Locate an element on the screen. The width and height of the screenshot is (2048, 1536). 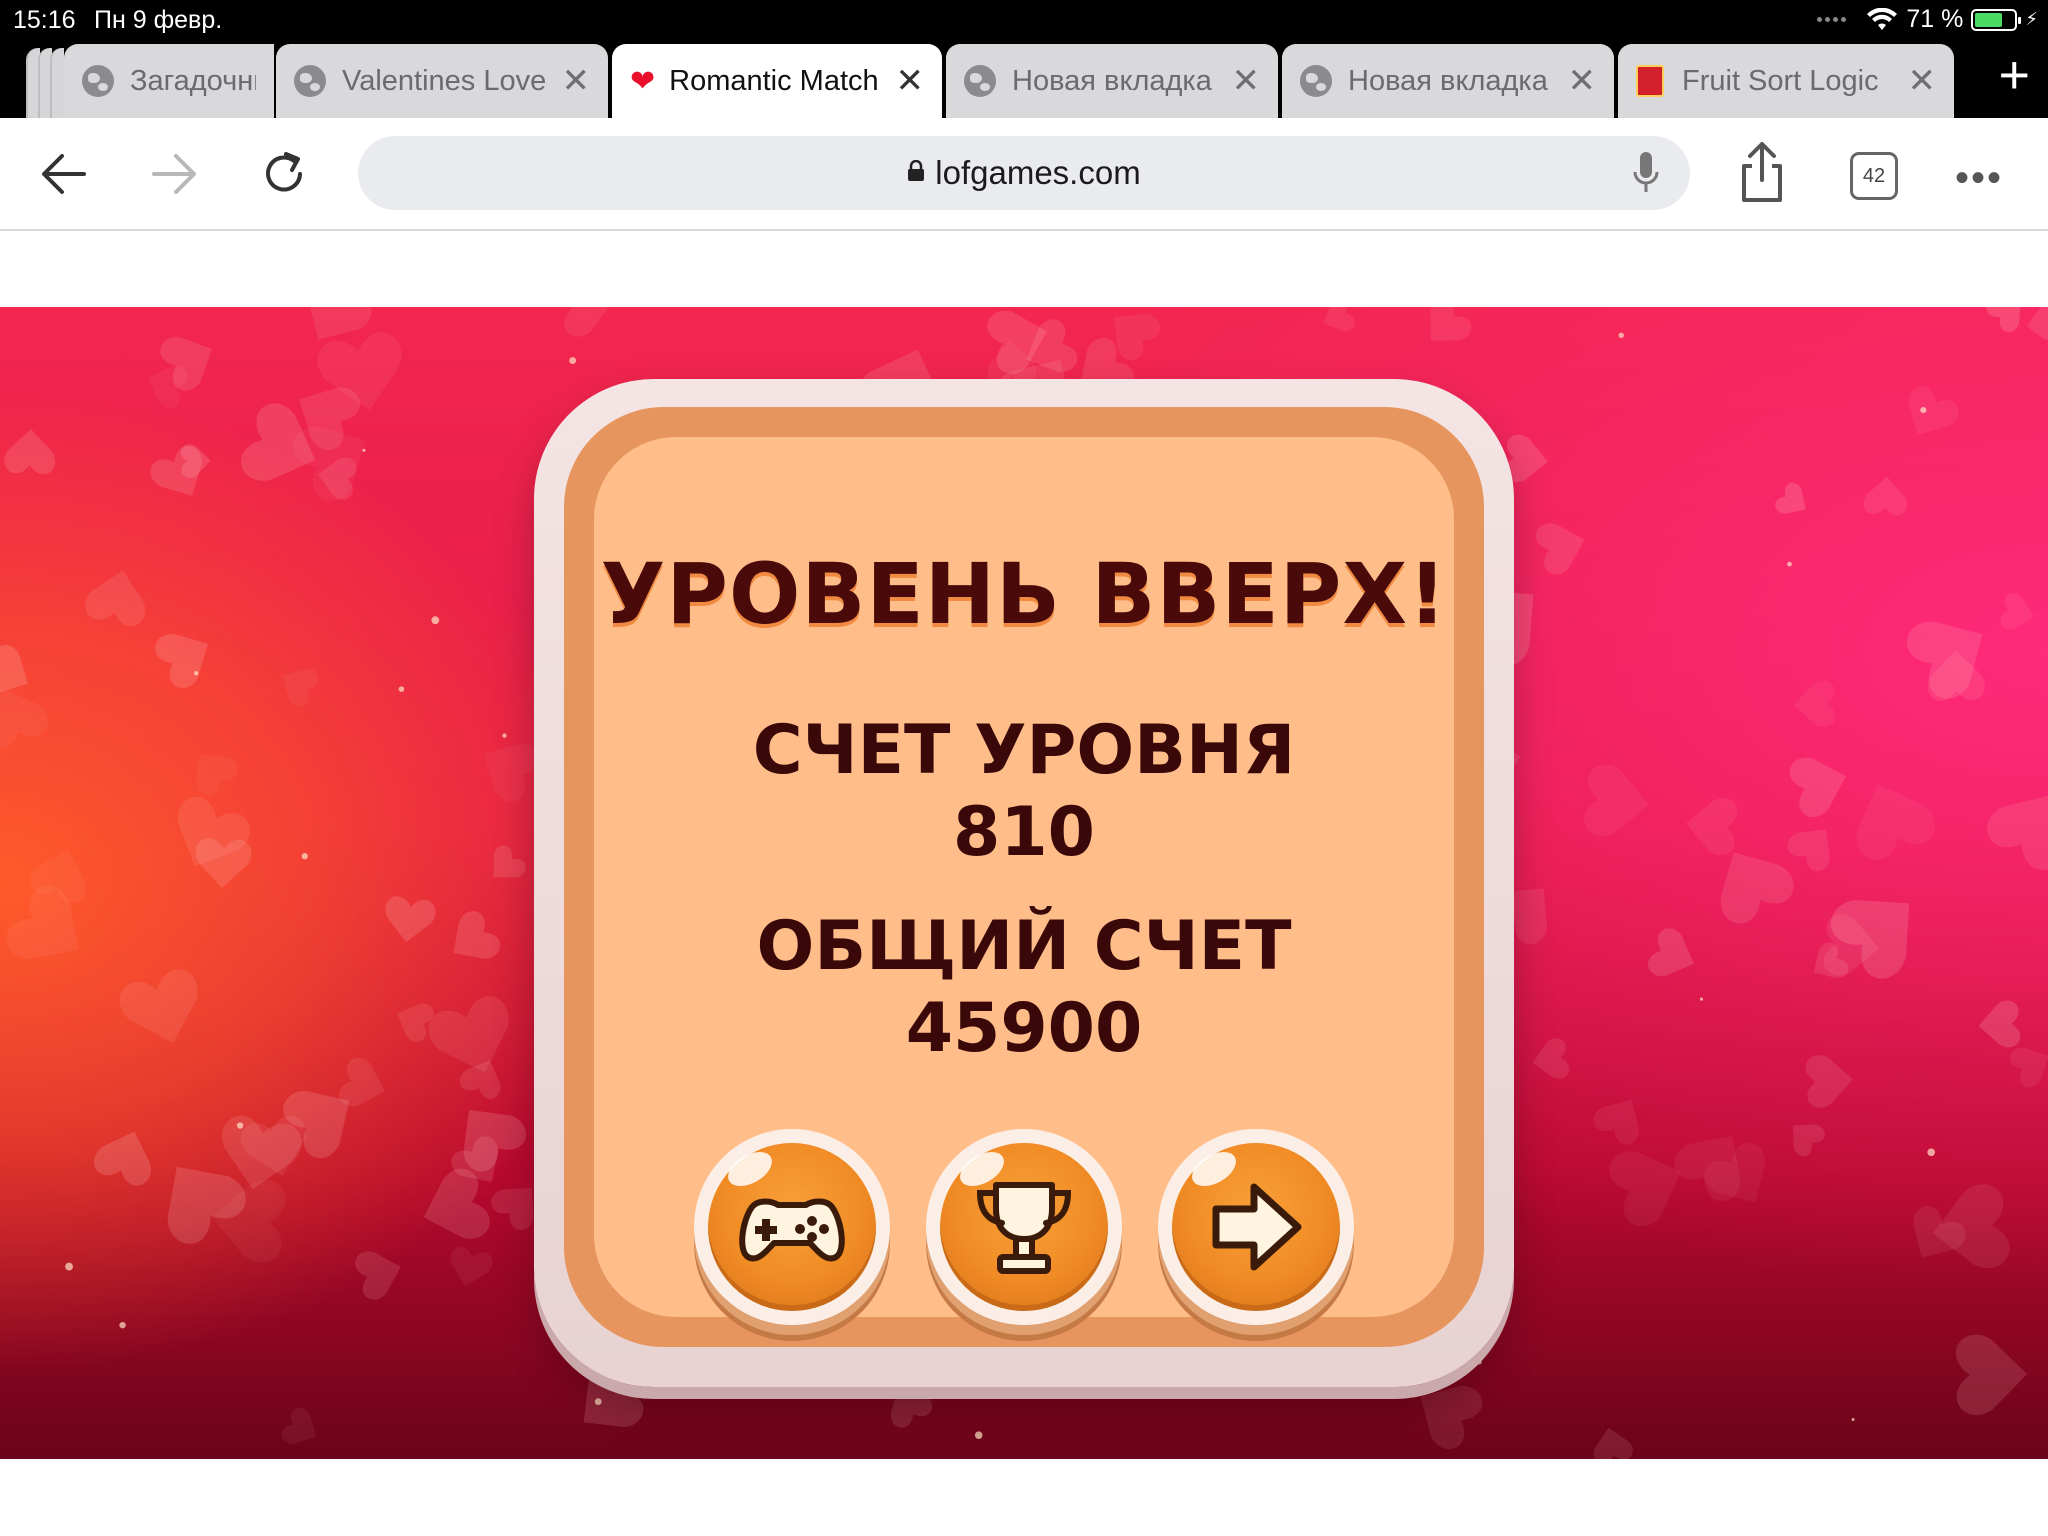
battery-icon is located at coordinates (1996, 19).